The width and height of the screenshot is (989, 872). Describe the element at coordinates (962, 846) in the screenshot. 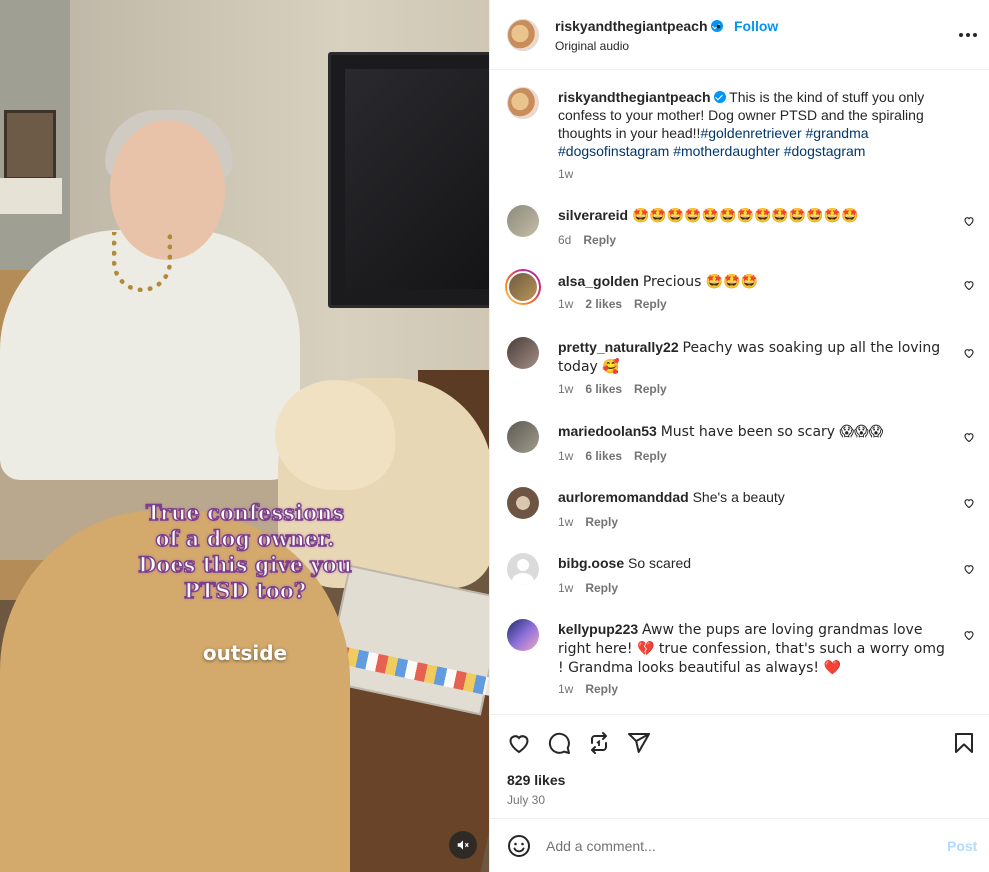

I see `post-button: Post` at that location.